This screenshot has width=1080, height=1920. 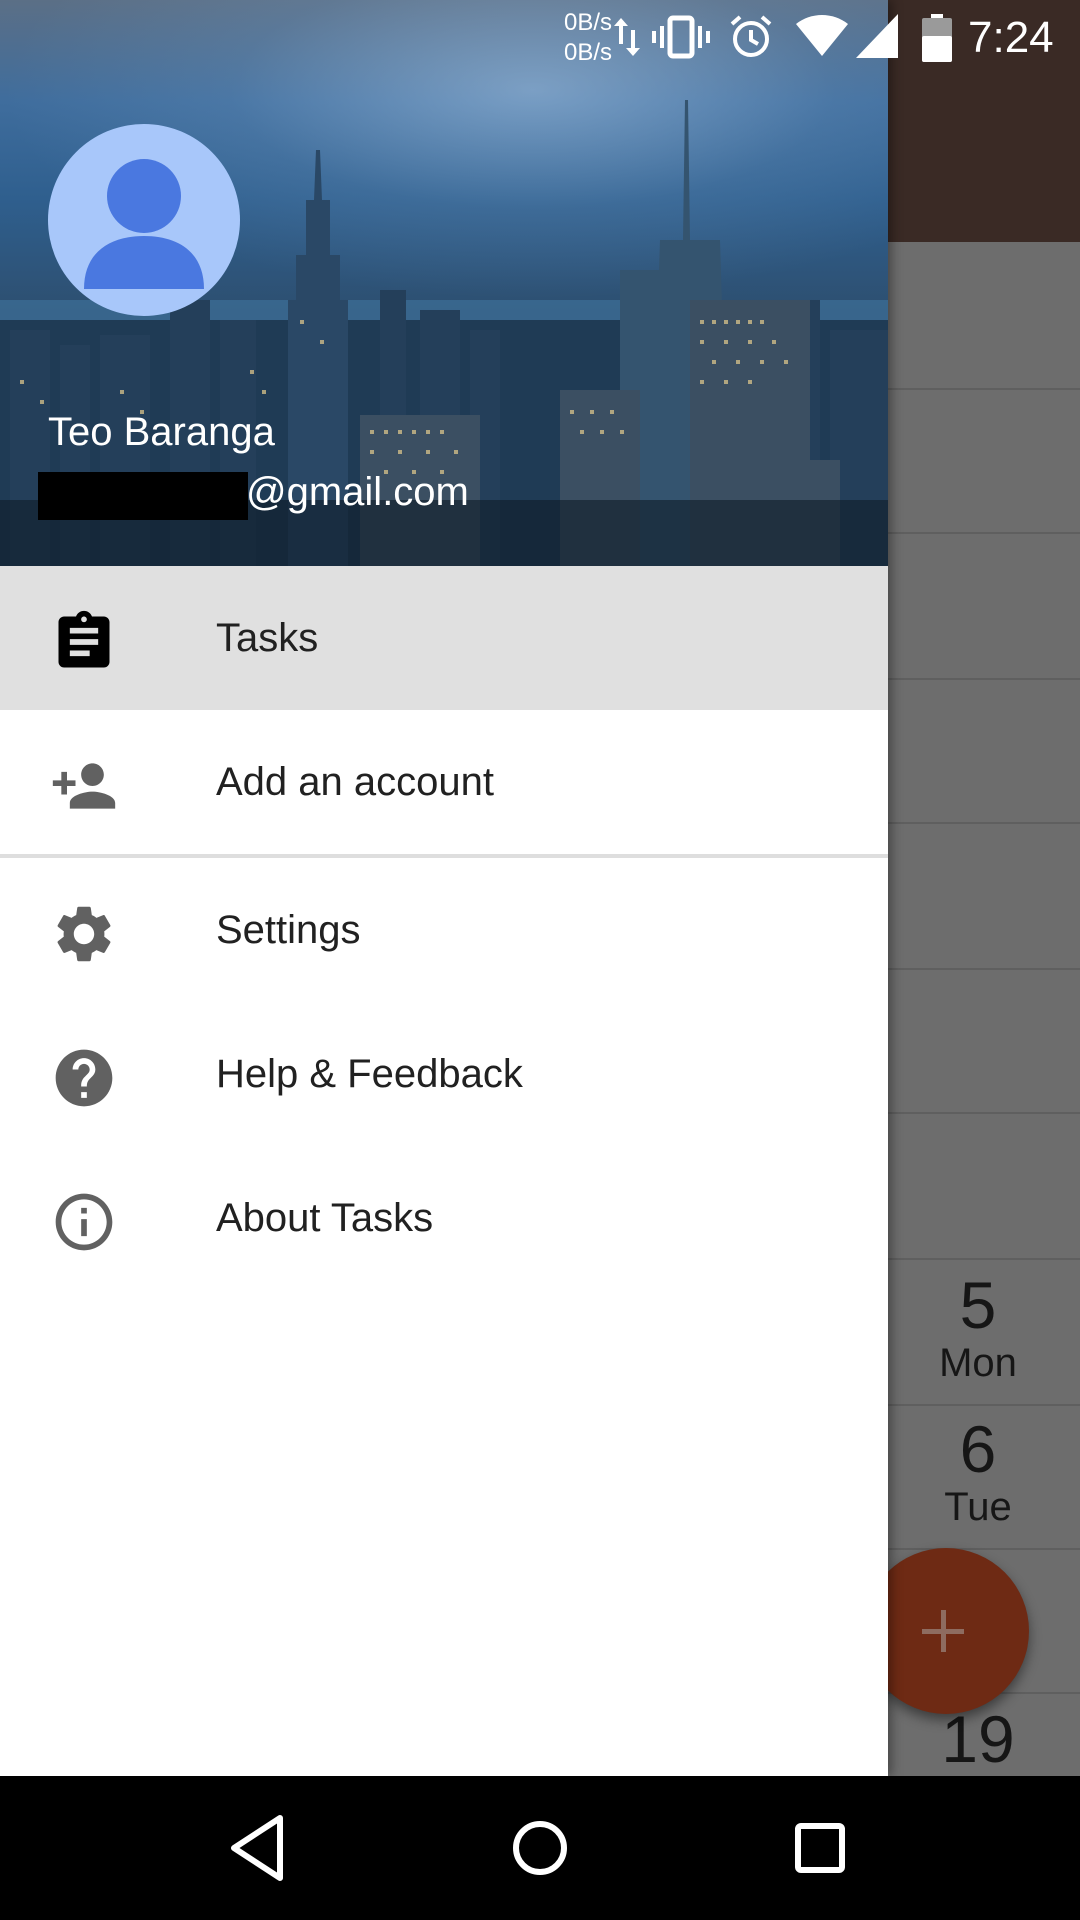 What do you see at coordinates (978, 1363) in the screenshot?
I see `day-of-week: Mon` at bounding box center [978, 1363].